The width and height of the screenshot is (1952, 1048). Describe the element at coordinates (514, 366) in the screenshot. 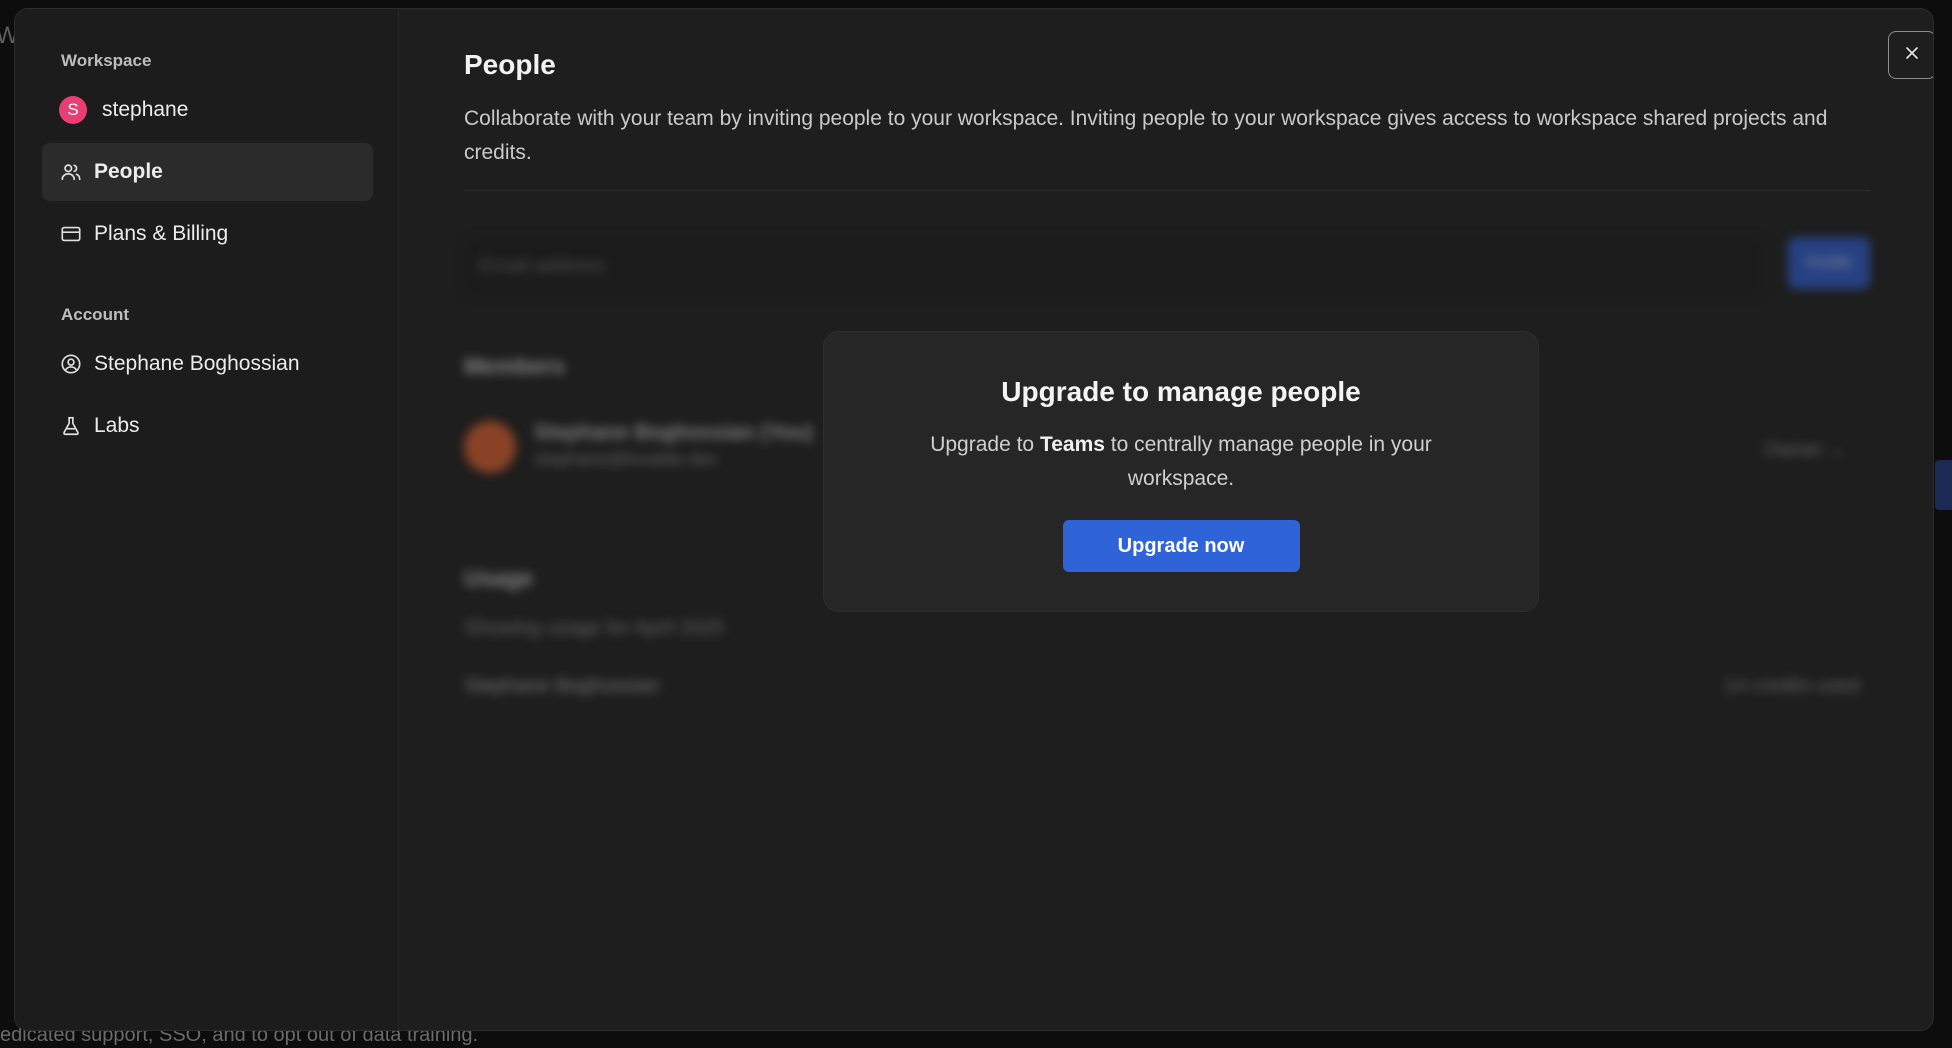

I see `members-heading: Members` at that location.